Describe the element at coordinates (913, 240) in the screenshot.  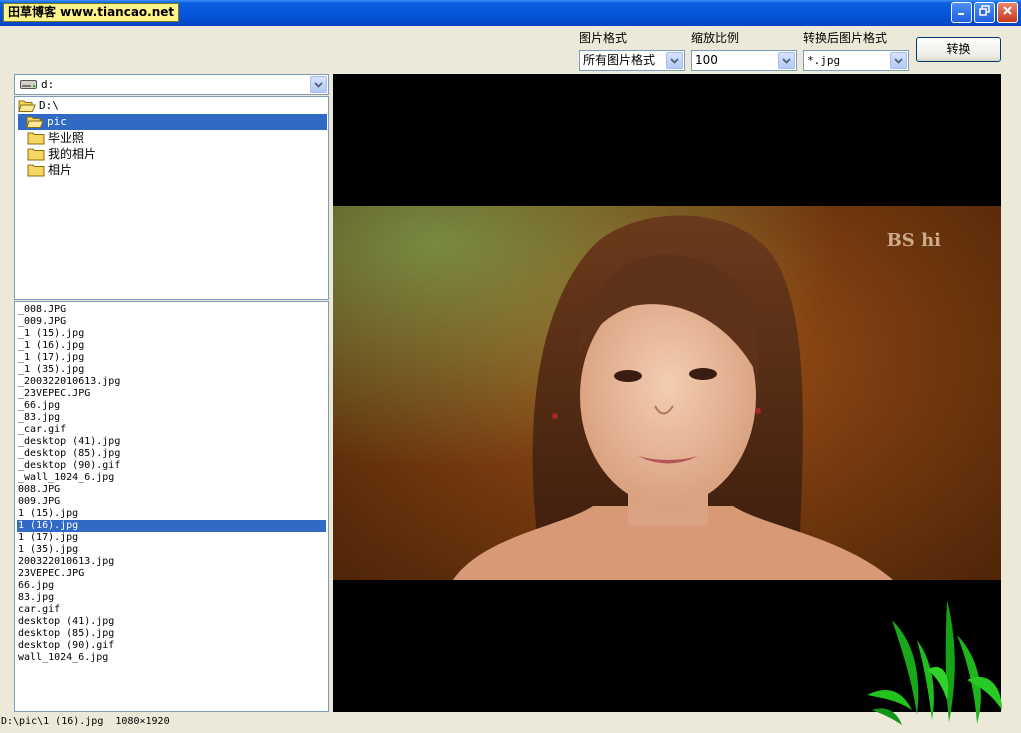
I see `photo-watermark: BS hi` at that location.